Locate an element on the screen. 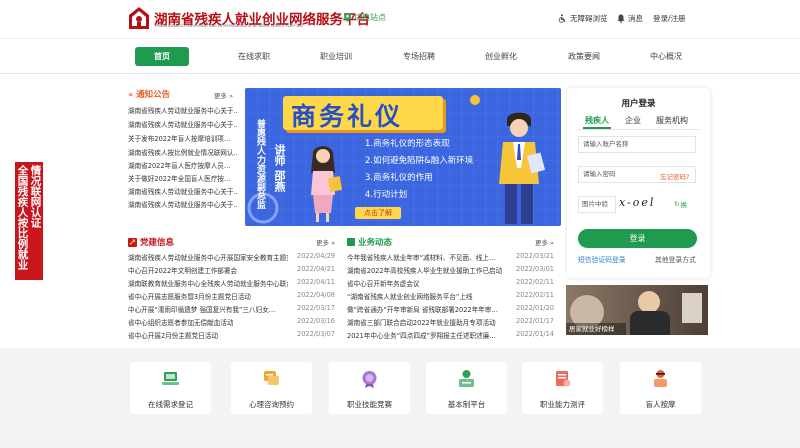  login-tab-enterprise: 企业 is located at coordinates (633, 120).